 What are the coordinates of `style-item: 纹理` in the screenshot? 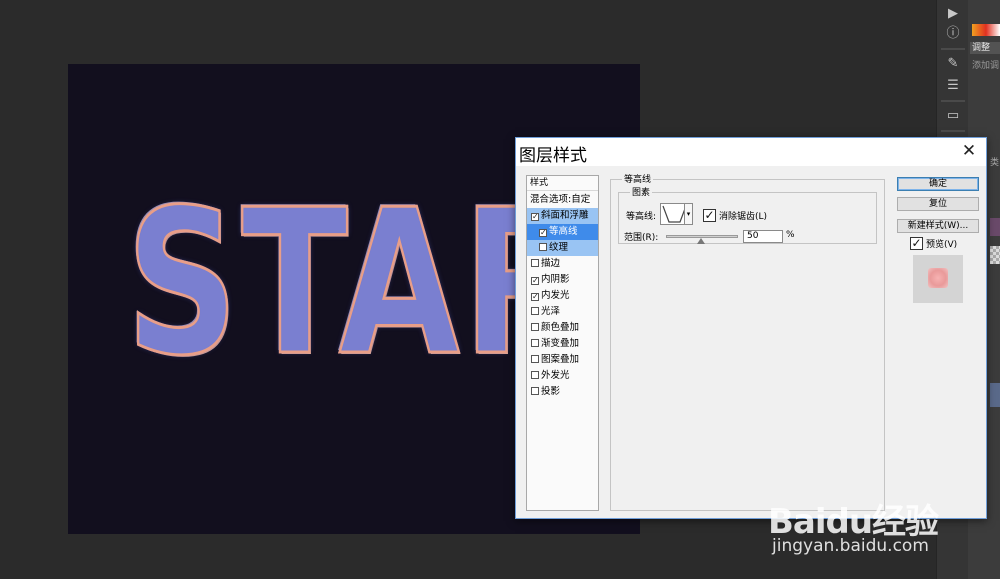 It's located at (562, 248).